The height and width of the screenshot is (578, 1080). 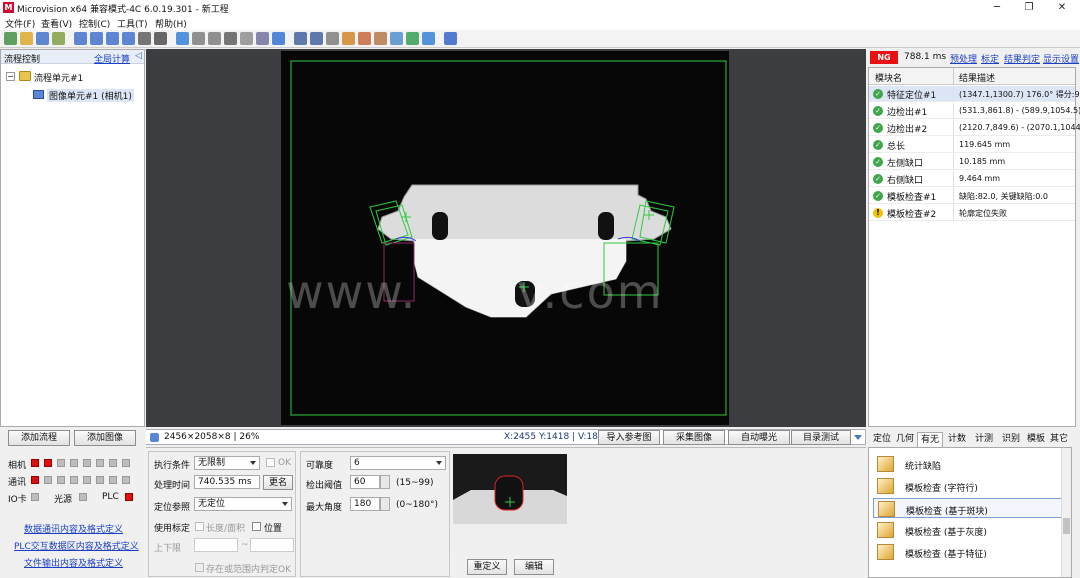 What do you see at coordinates (972, 145) in the screenshot?
I see `result-row: ✓ 总长 119.645 mm` at bounding box center [972, 145].